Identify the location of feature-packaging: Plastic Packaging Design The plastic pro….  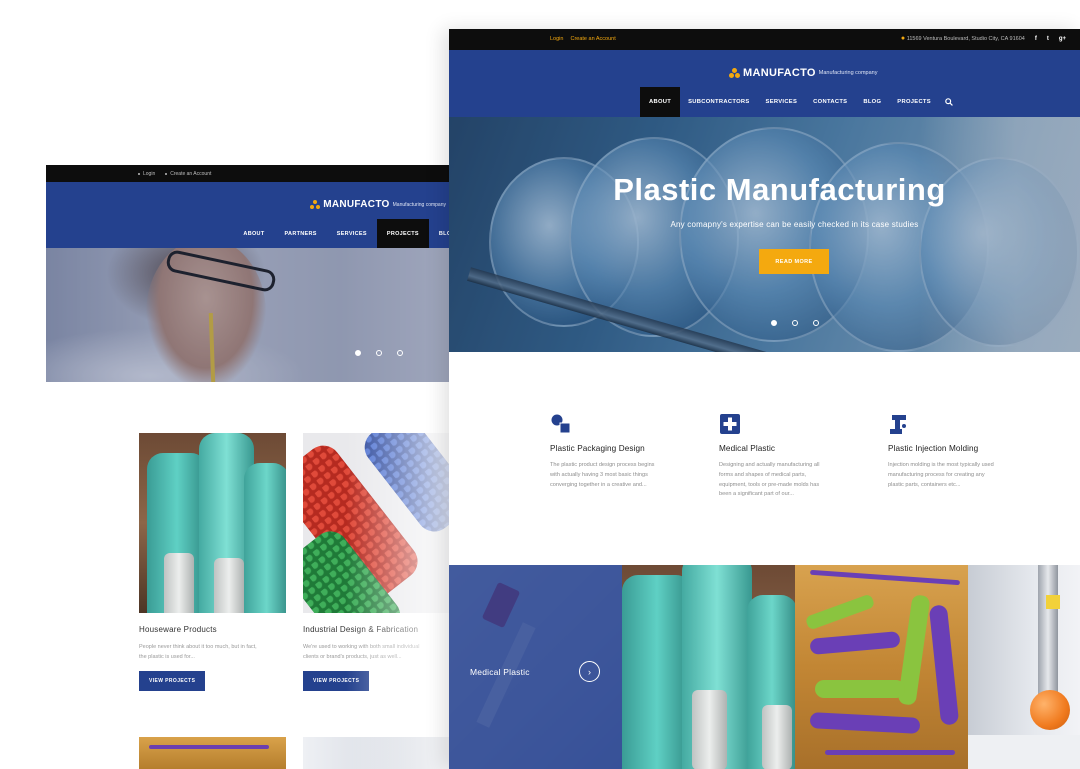
(614, 456).